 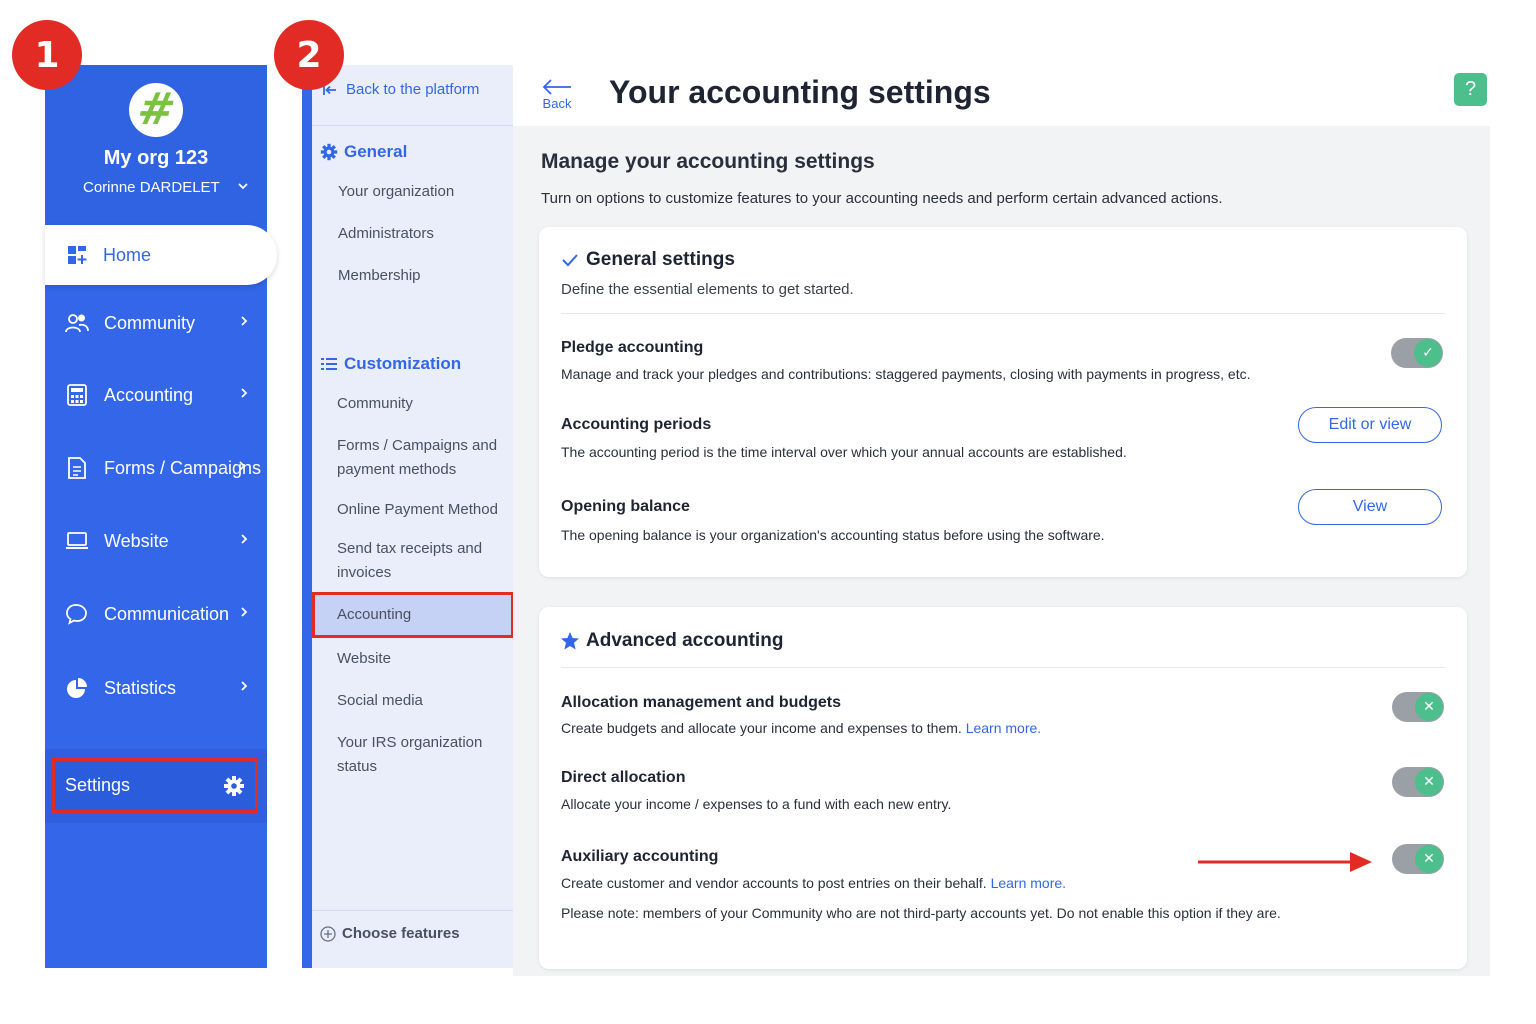 I want to click on back-to-platform-label: Back to the platform, so click(x=413, y=89).